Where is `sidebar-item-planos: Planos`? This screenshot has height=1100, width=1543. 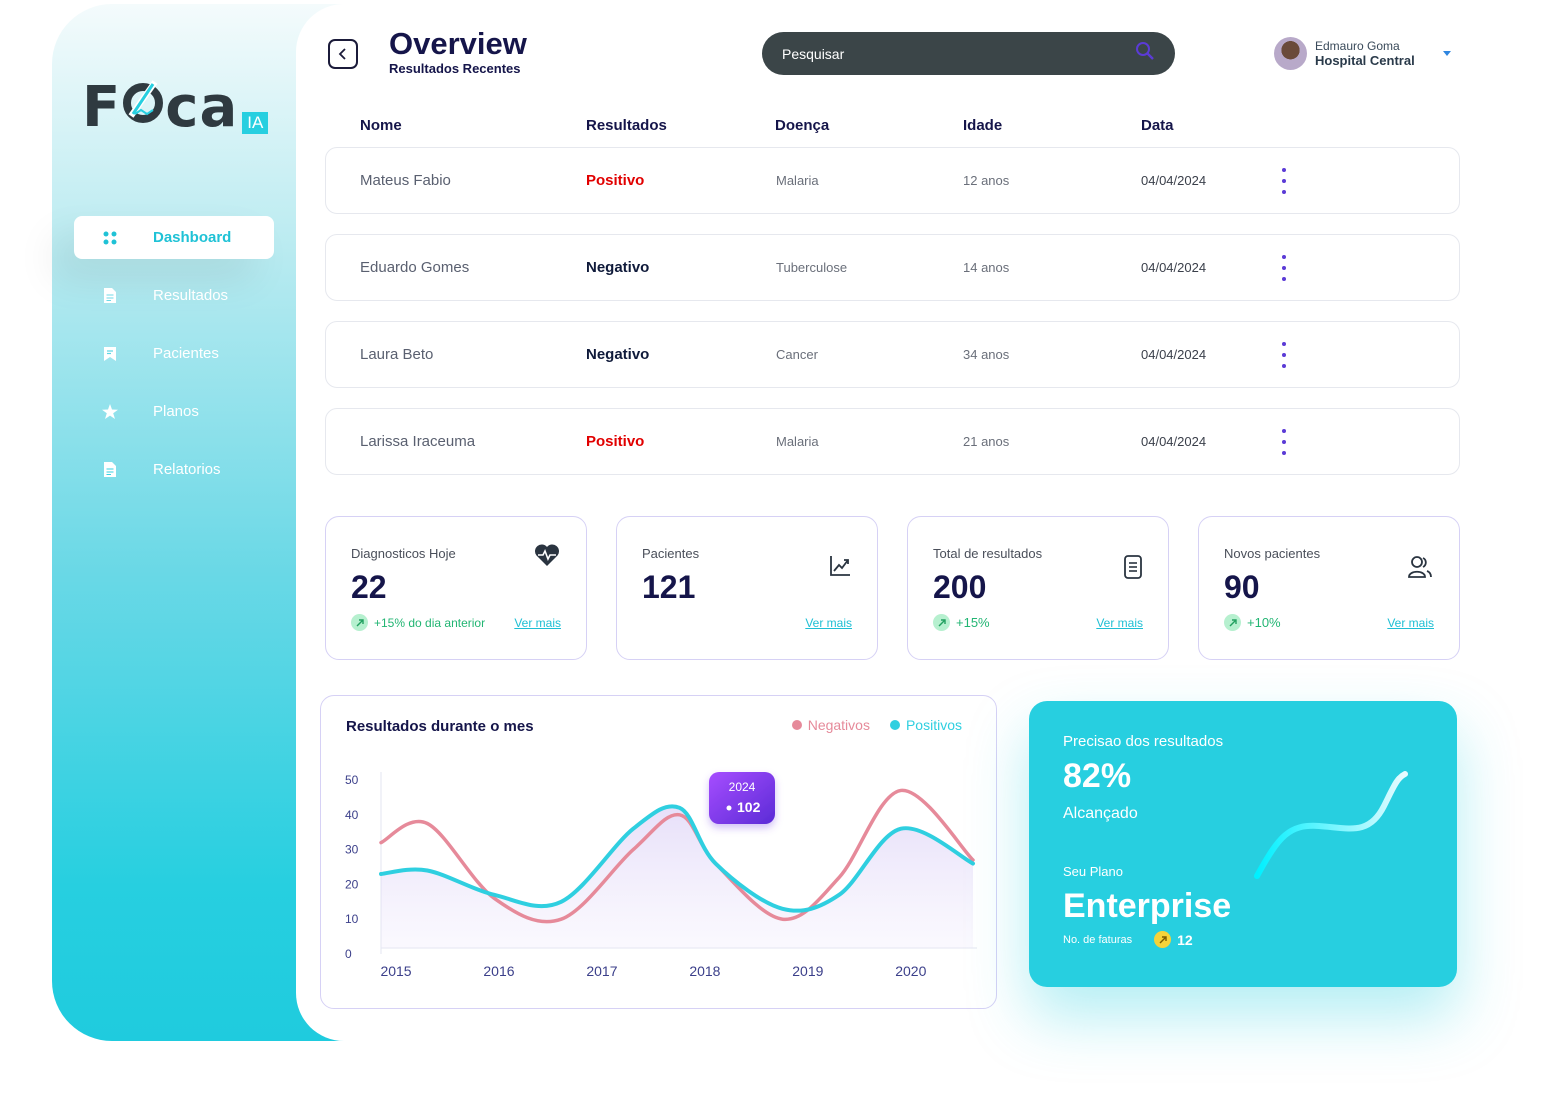 sidebar-item-planos: Planos is located at coordinates (174, 411).